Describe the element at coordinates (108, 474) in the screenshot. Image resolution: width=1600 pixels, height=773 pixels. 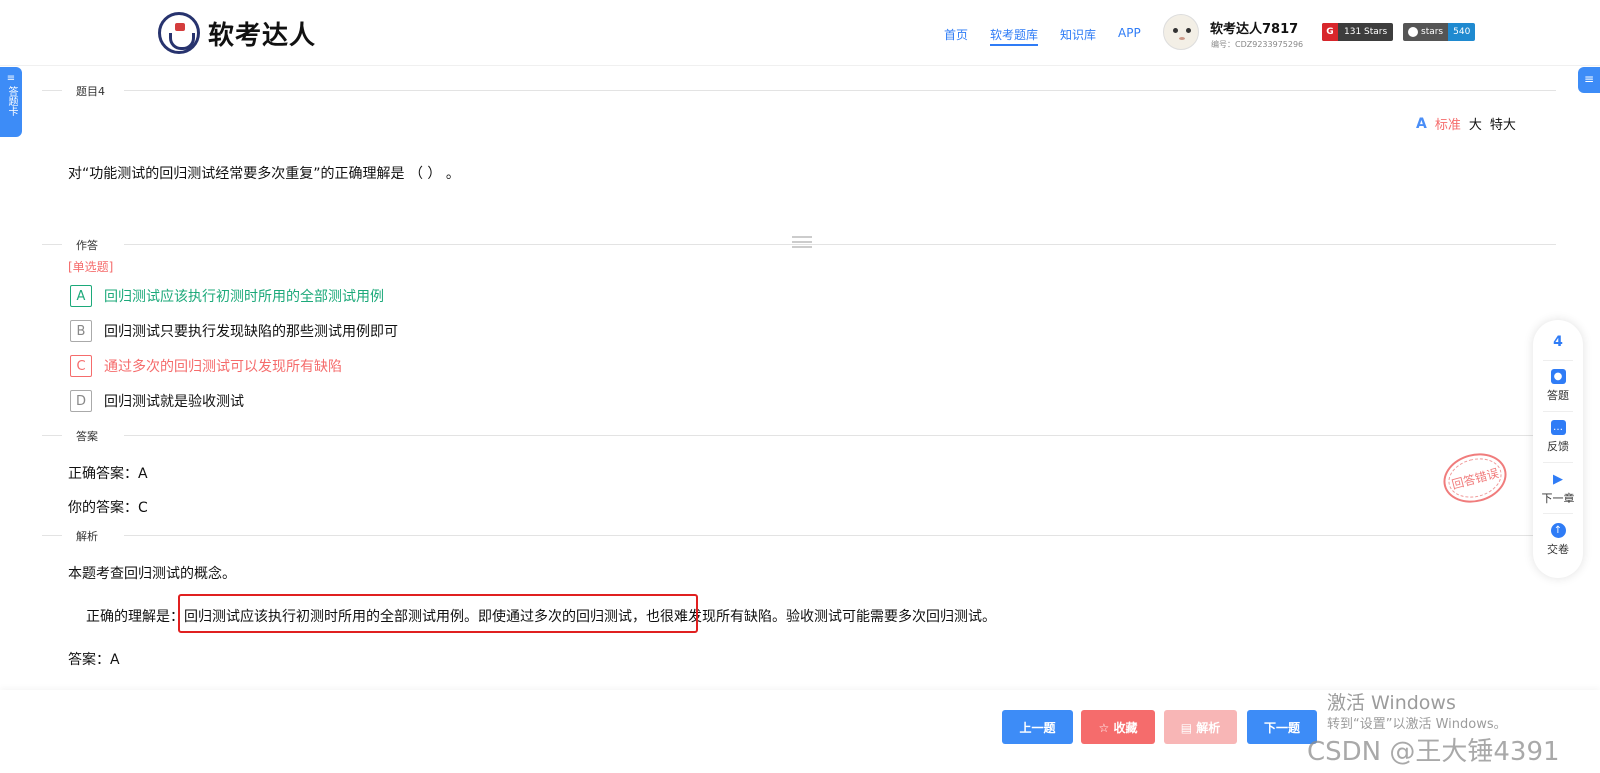
I see `correct-answer: 正确答案：A` at that location.